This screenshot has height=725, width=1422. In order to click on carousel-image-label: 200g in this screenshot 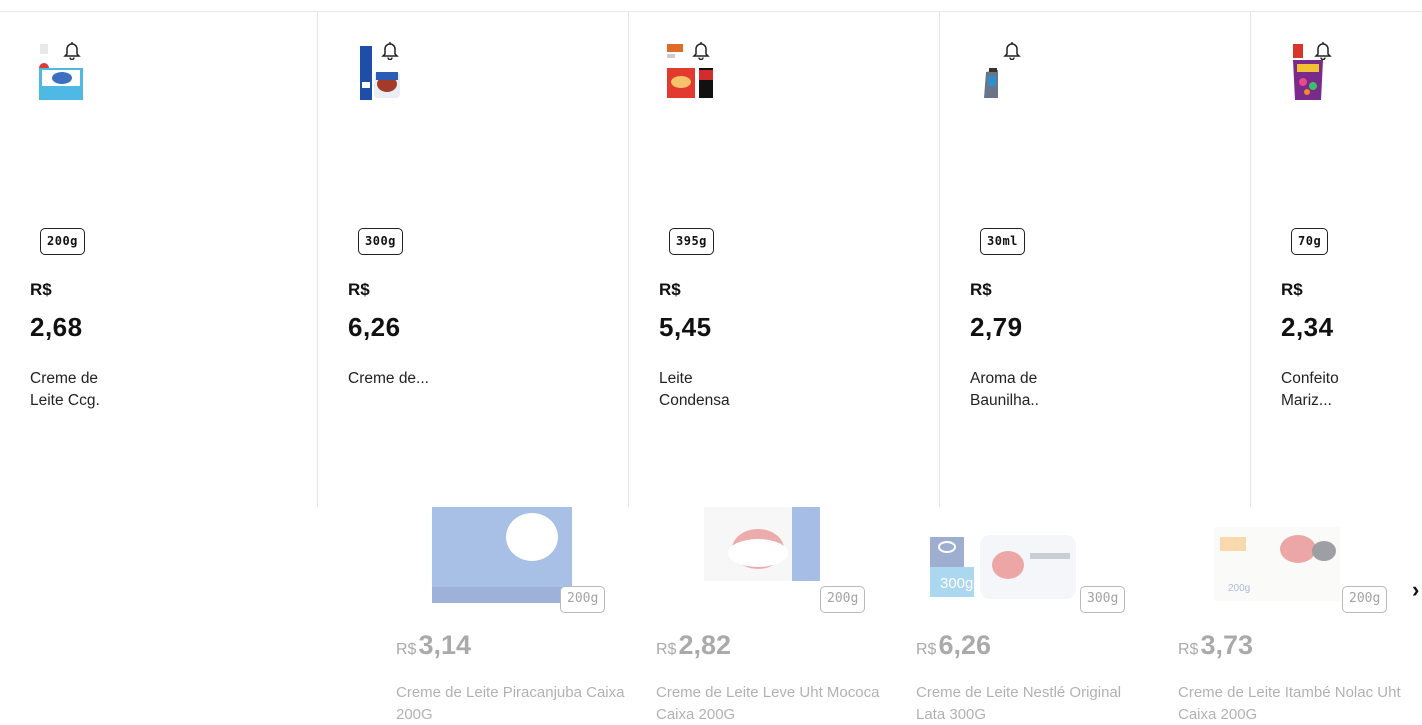, I will do `click(1239, 588)`.